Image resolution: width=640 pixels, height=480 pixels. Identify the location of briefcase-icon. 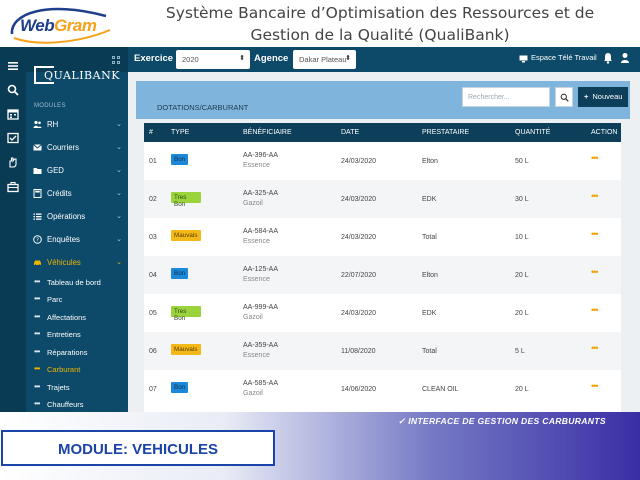
(13, 187).